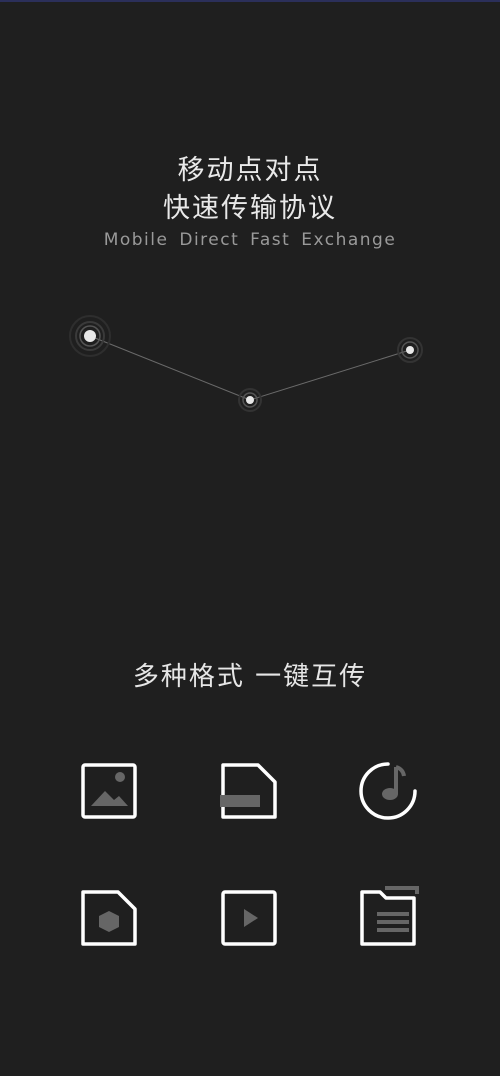  I want to click on music-icon, so click(388, 791).